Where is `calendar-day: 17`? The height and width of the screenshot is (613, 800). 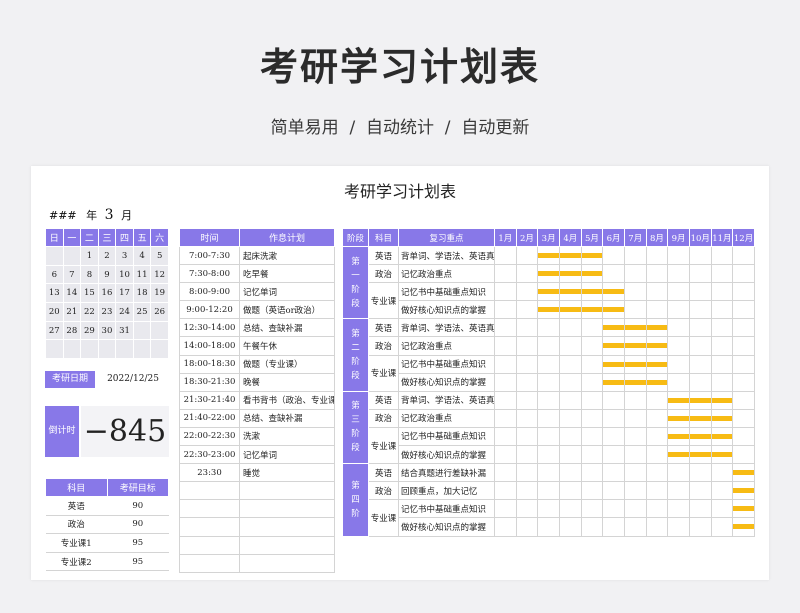 calendar-day: 17 is located at coordinates (124, 293).